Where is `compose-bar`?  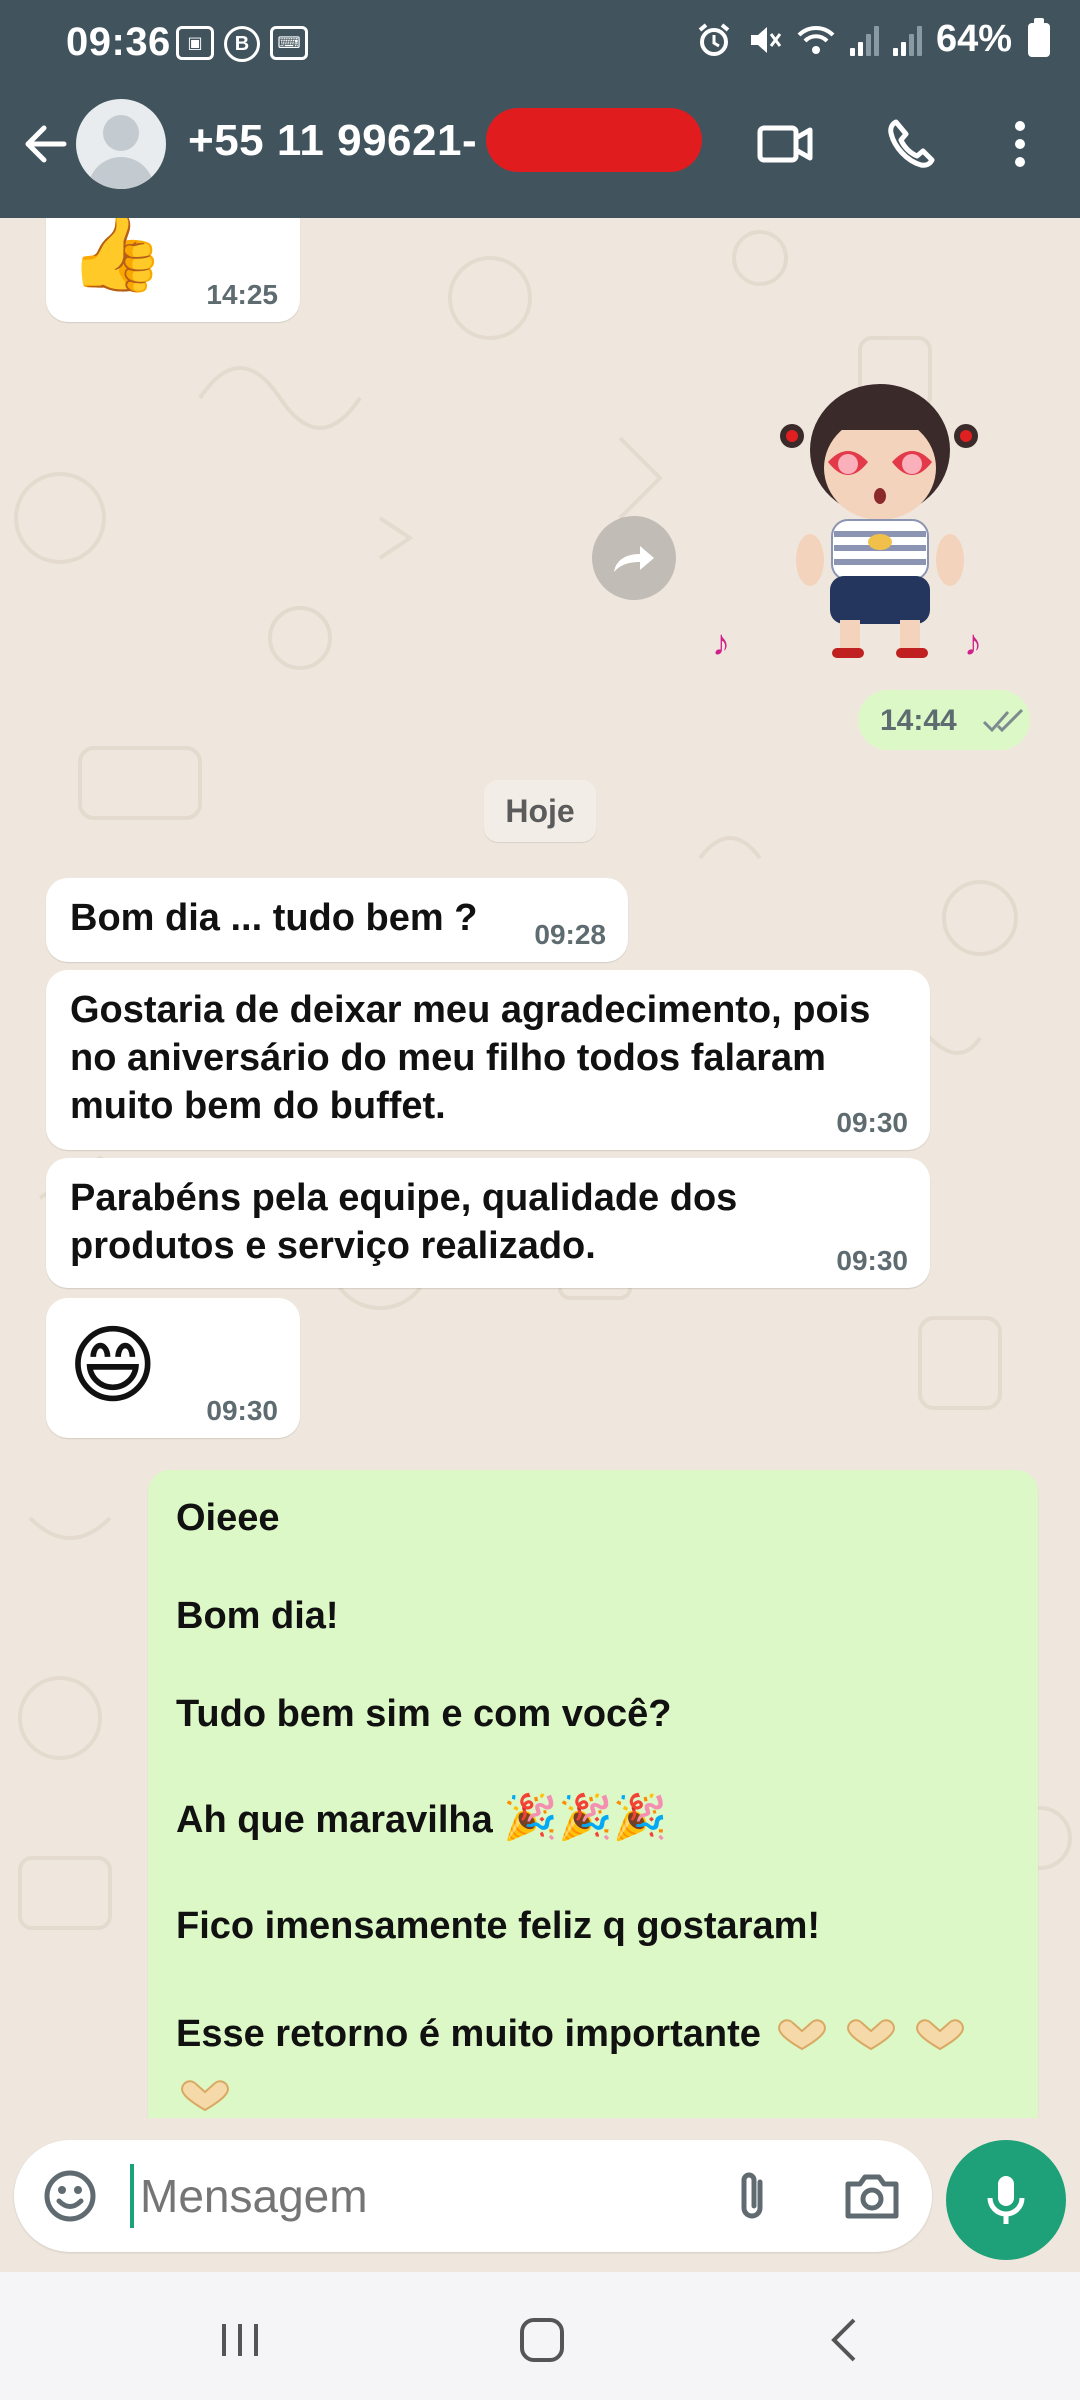
compose-bar is located at coordinates (540, 2195).